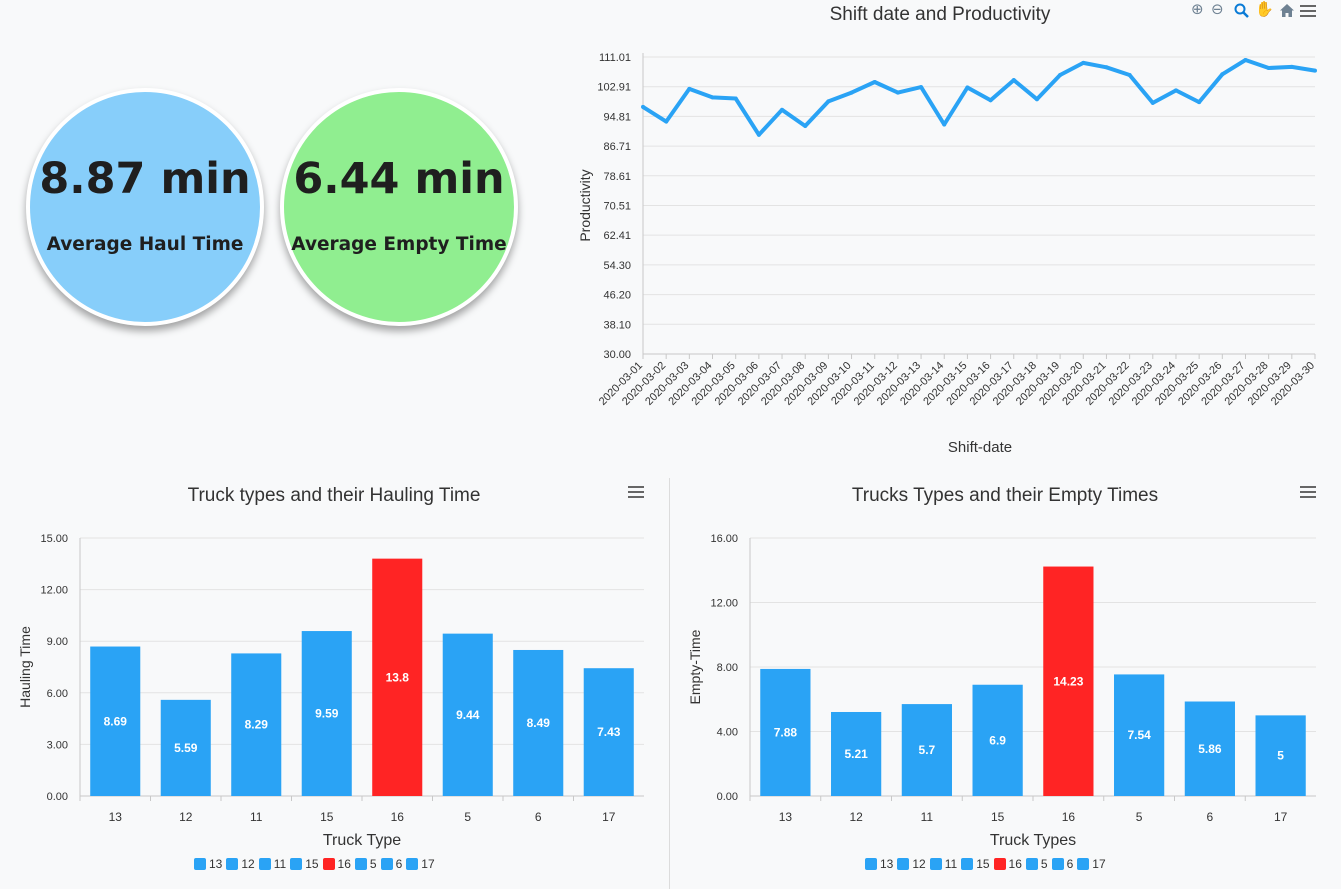 The width and height of the screenshot is (1341, 889). Describe the element at coordinates (615, 58) in the screenshot. I see `productivity-y-tick: 111.01` at that location.